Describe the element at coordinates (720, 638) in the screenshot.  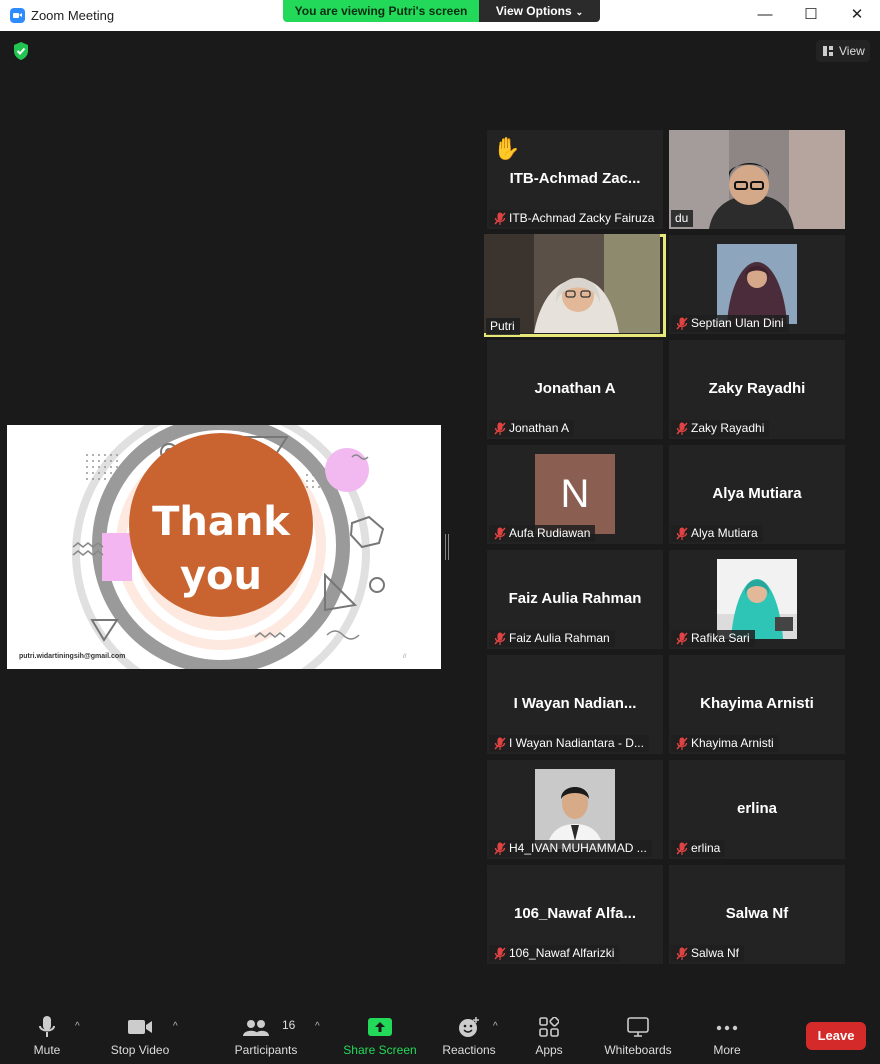
I see `participant-name: Rafika Sari` at that location.